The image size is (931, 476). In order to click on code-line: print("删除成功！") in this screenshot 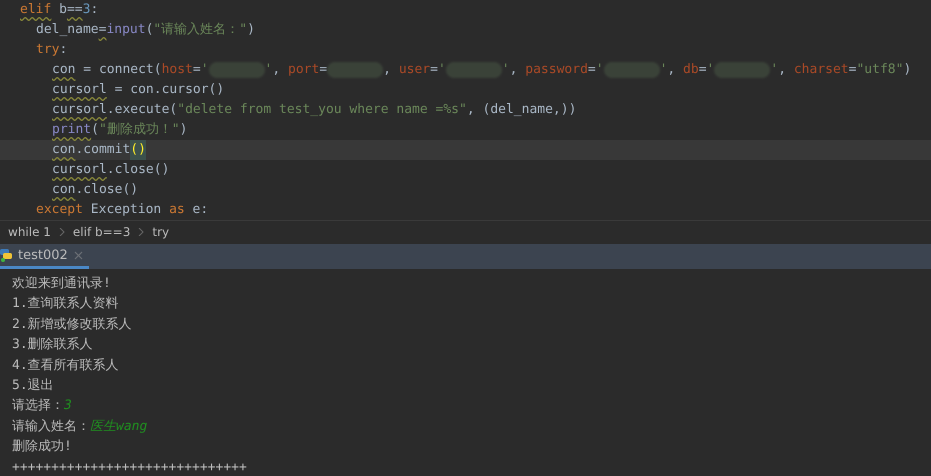, I will do `click(119, 130)`.